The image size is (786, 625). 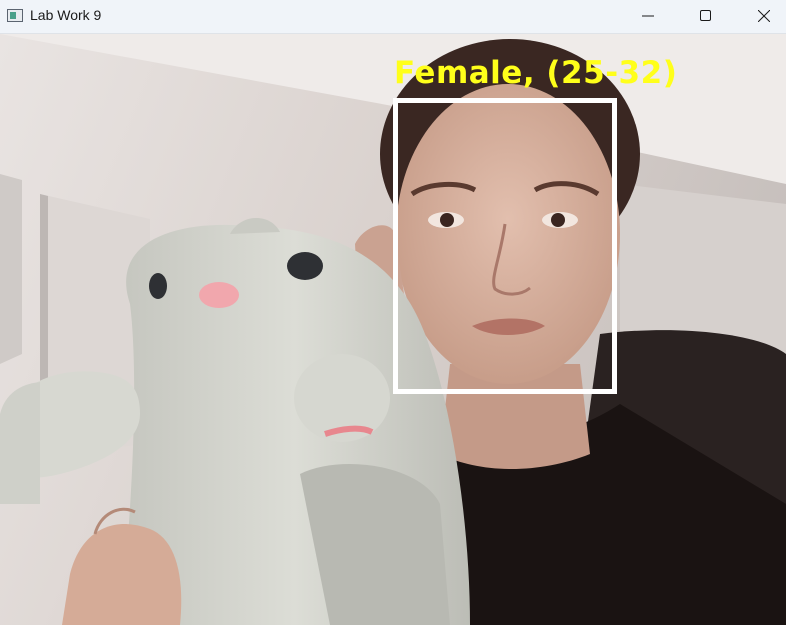 I want to click on window-title: Lab Work 9, so click(x=66, y=15).